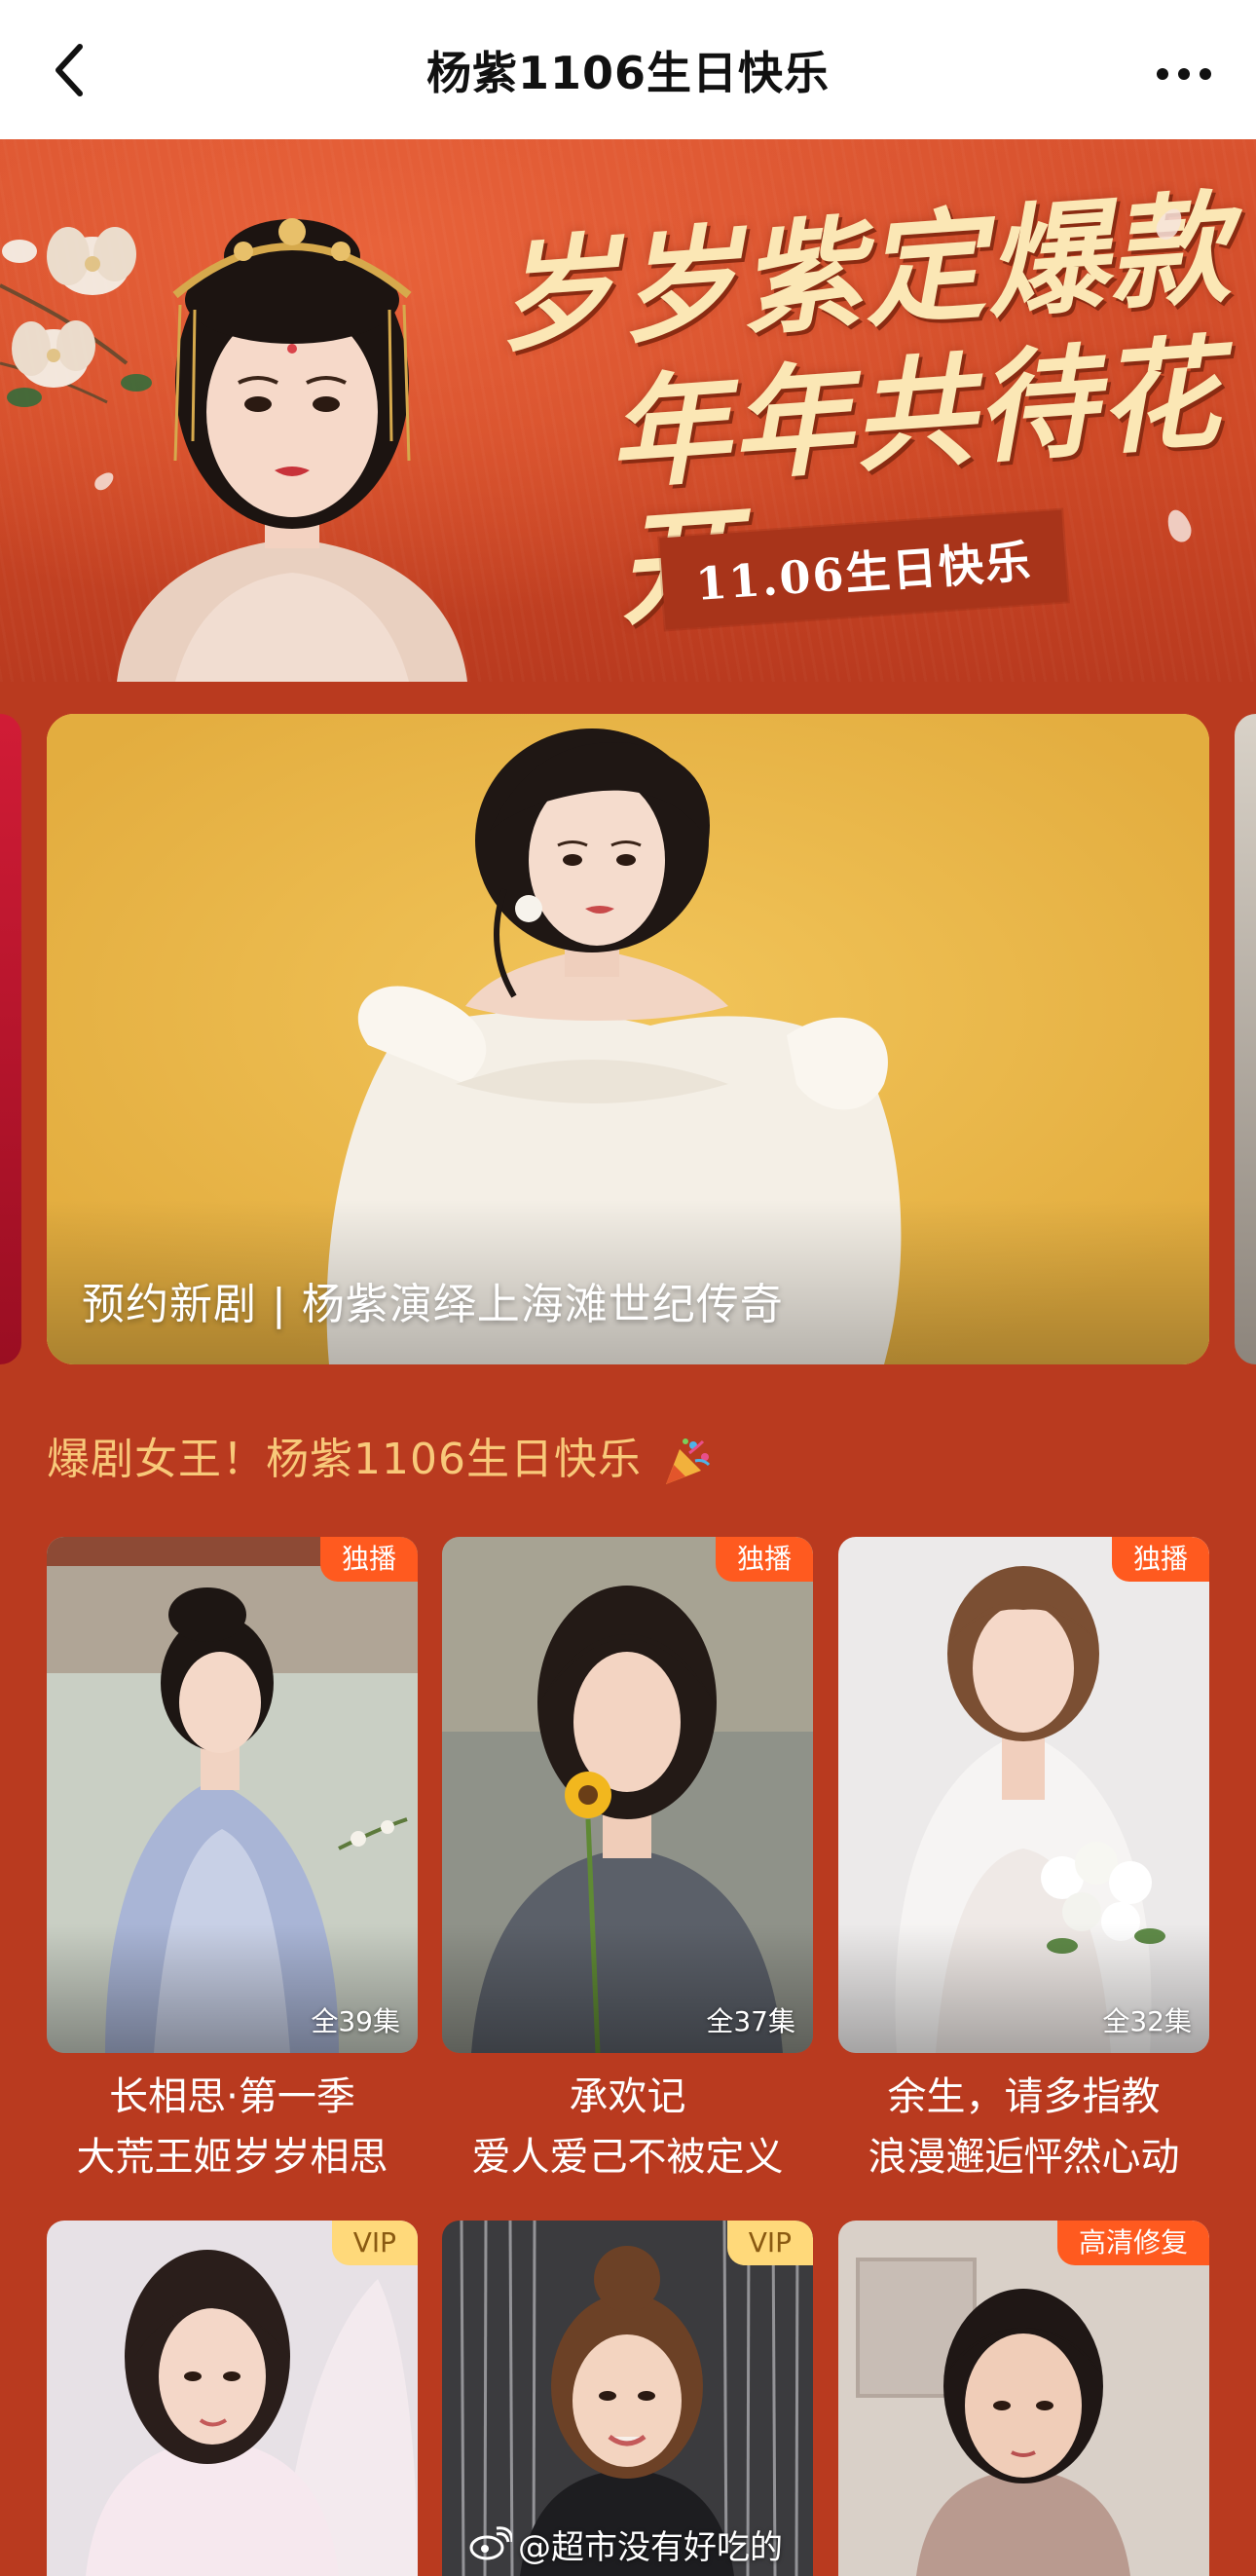 The width and height of the screenshot is (1256, 2576). Describe the element at coordinates (1246, 1039) in the screenshot. I see `carousel-next-card-peek` at that location.